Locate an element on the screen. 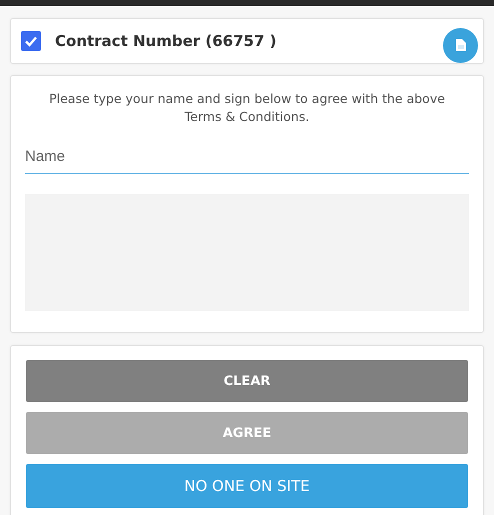  document-button is located at coordinates (460, 45).